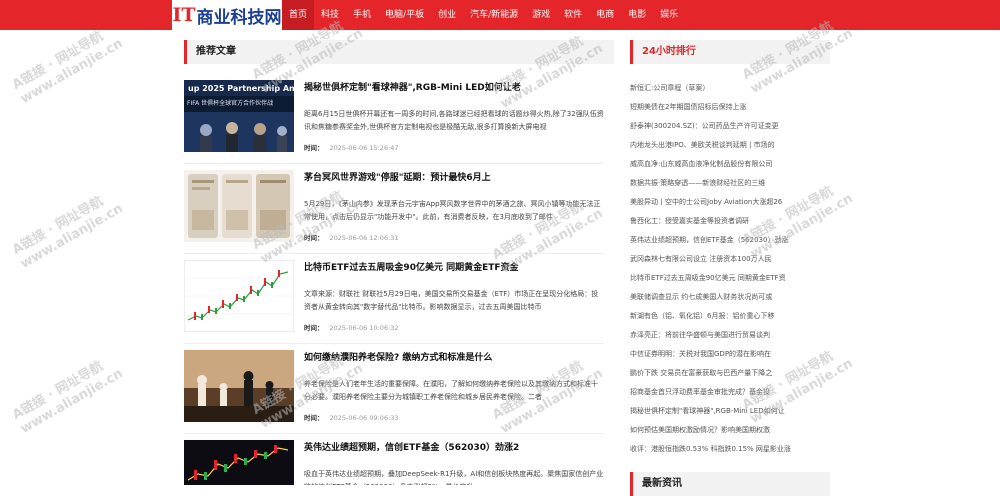 The width and height of the screenshot is (1000, 496). What do you see at coordinates (730, 240) in the screenshot?
I see `ranking-item: 英伟达业绩超预期，信创ETF基金（562030）劲涨` at bounding box center [730, 240].